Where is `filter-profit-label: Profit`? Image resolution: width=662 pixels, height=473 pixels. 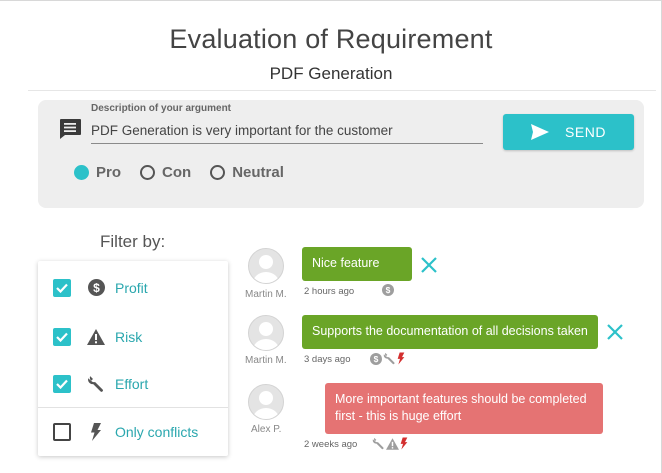 filter-profit-label: Profit is located at coordinates (131, 287).